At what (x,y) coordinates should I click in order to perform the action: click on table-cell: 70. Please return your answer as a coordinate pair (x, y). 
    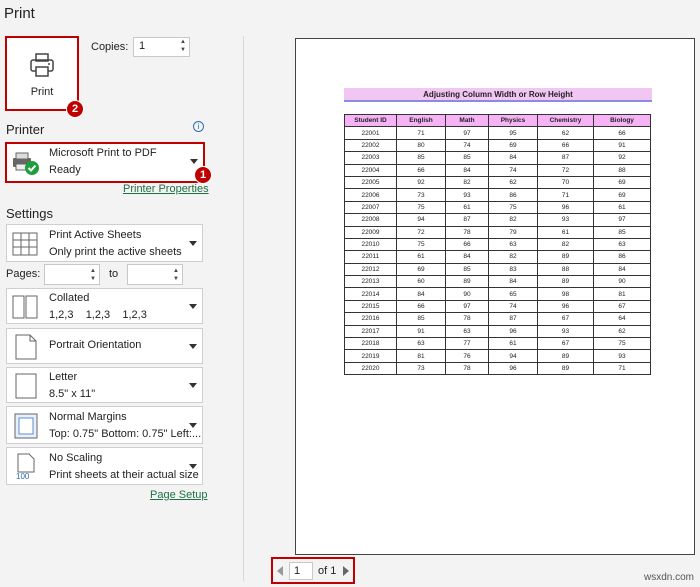
    Looking at the image, I should click on (565, 182).